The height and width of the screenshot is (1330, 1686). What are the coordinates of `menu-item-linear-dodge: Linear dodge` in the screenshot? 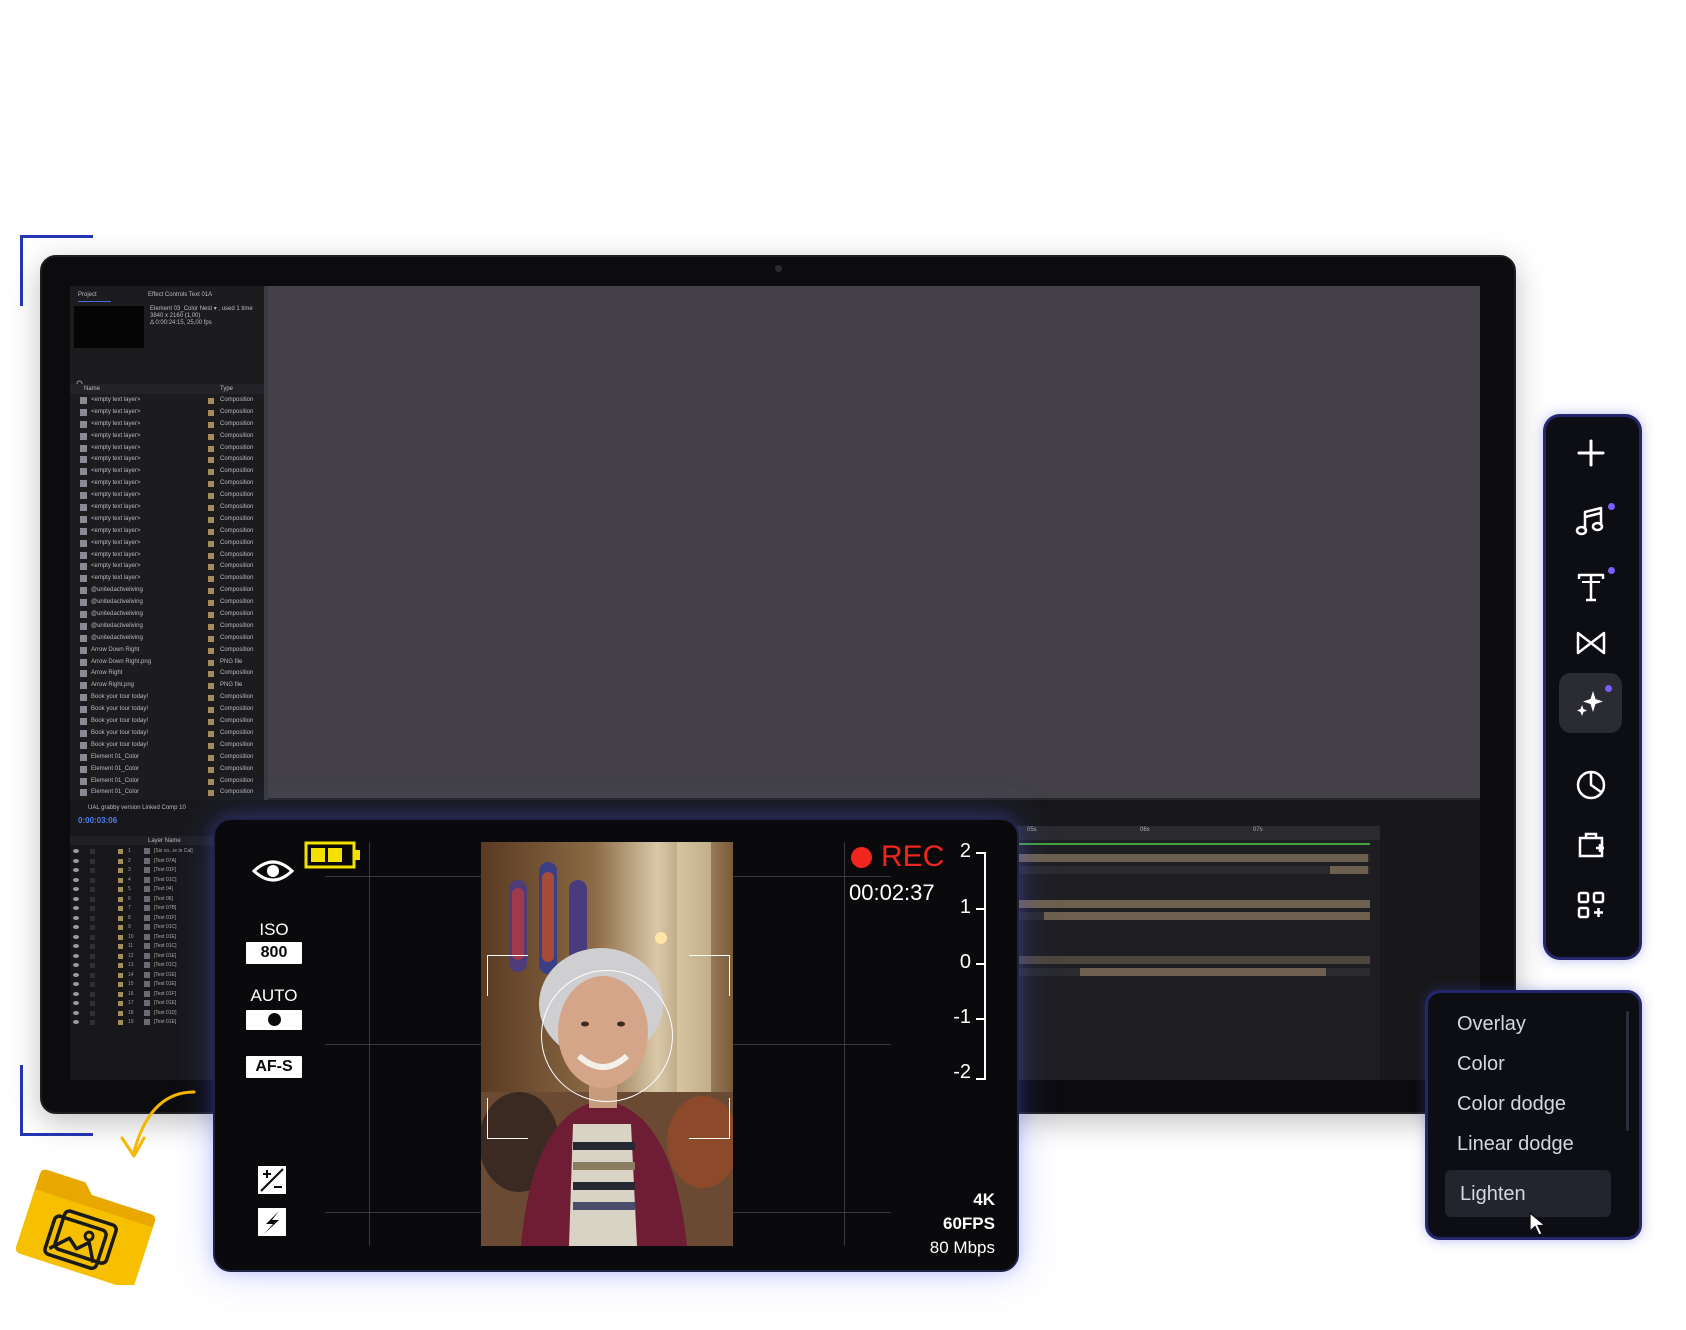 It's located at (1515, 1144).